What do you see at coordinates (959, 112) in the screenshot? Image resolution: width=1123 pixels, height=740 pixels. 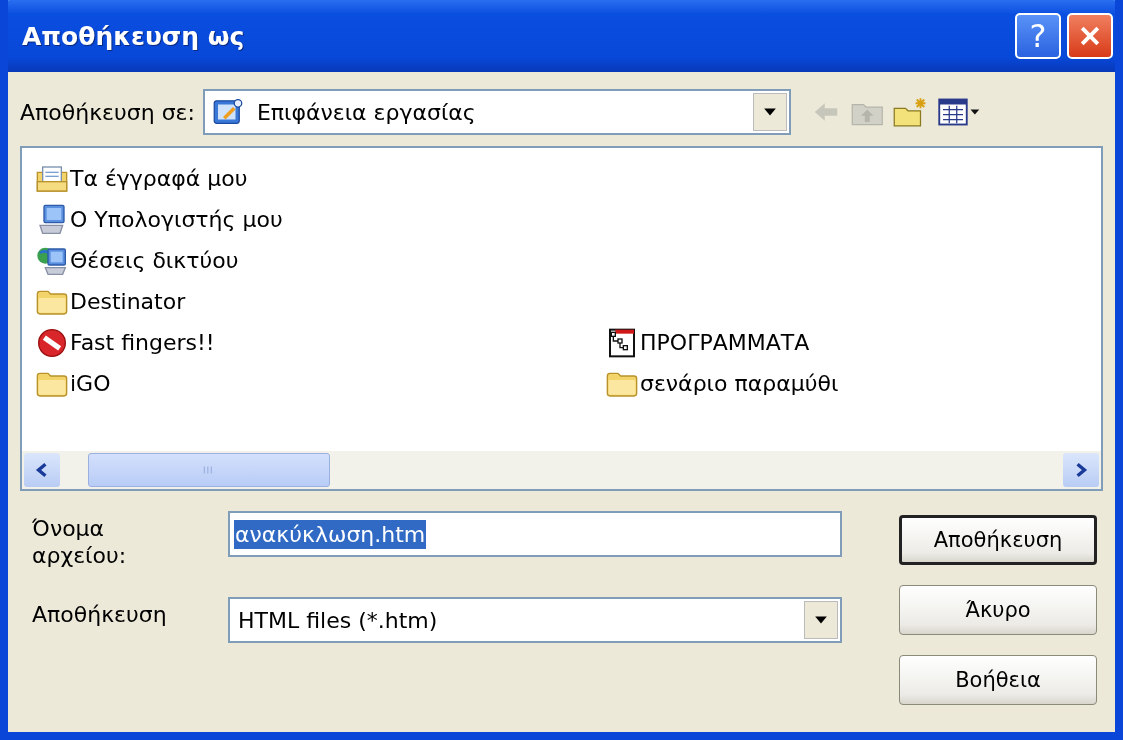 I see `view-menu-icon` at bounding box center [959, 112].